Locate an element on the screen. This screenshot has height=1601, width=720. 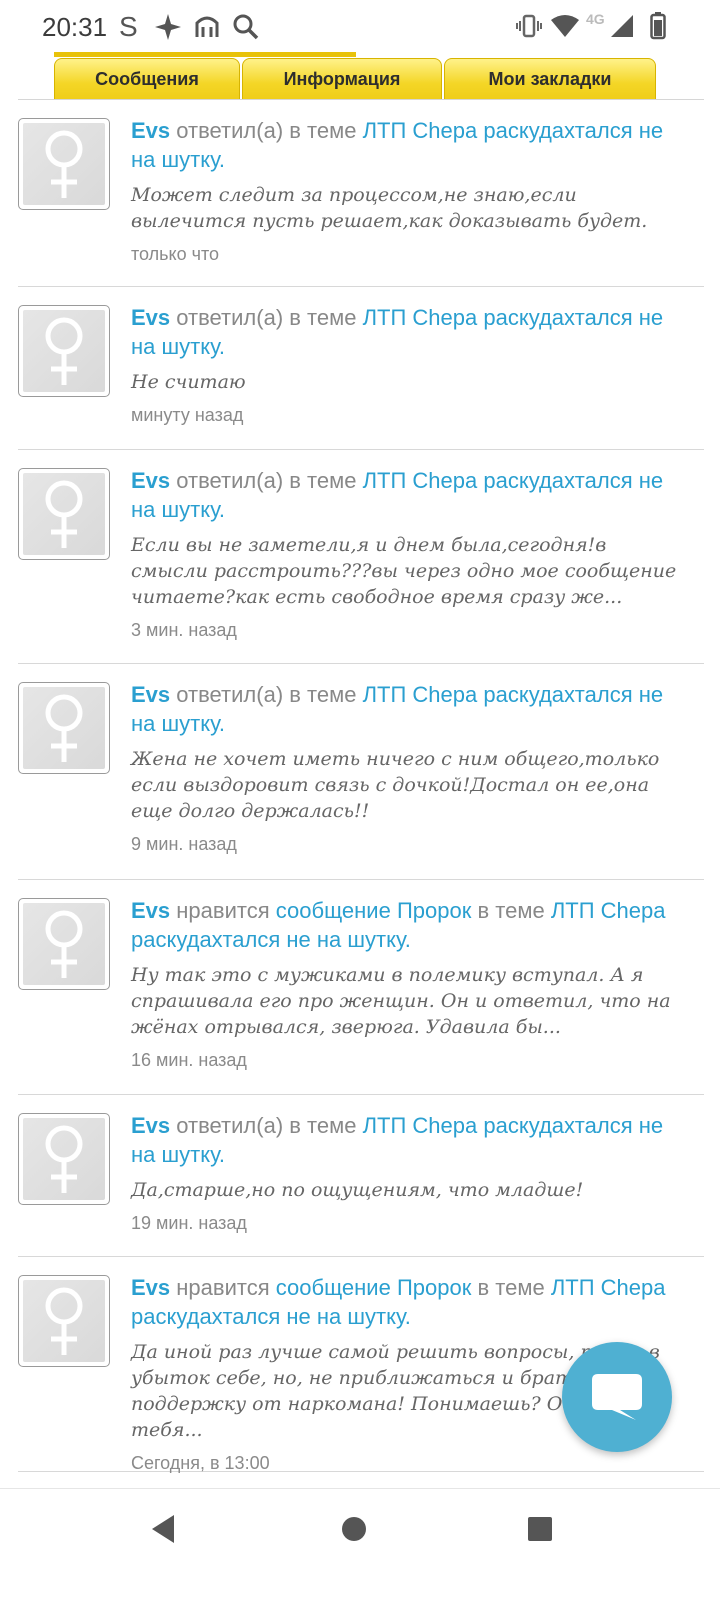
sparkle-icon is located at coordinates (168, 27).